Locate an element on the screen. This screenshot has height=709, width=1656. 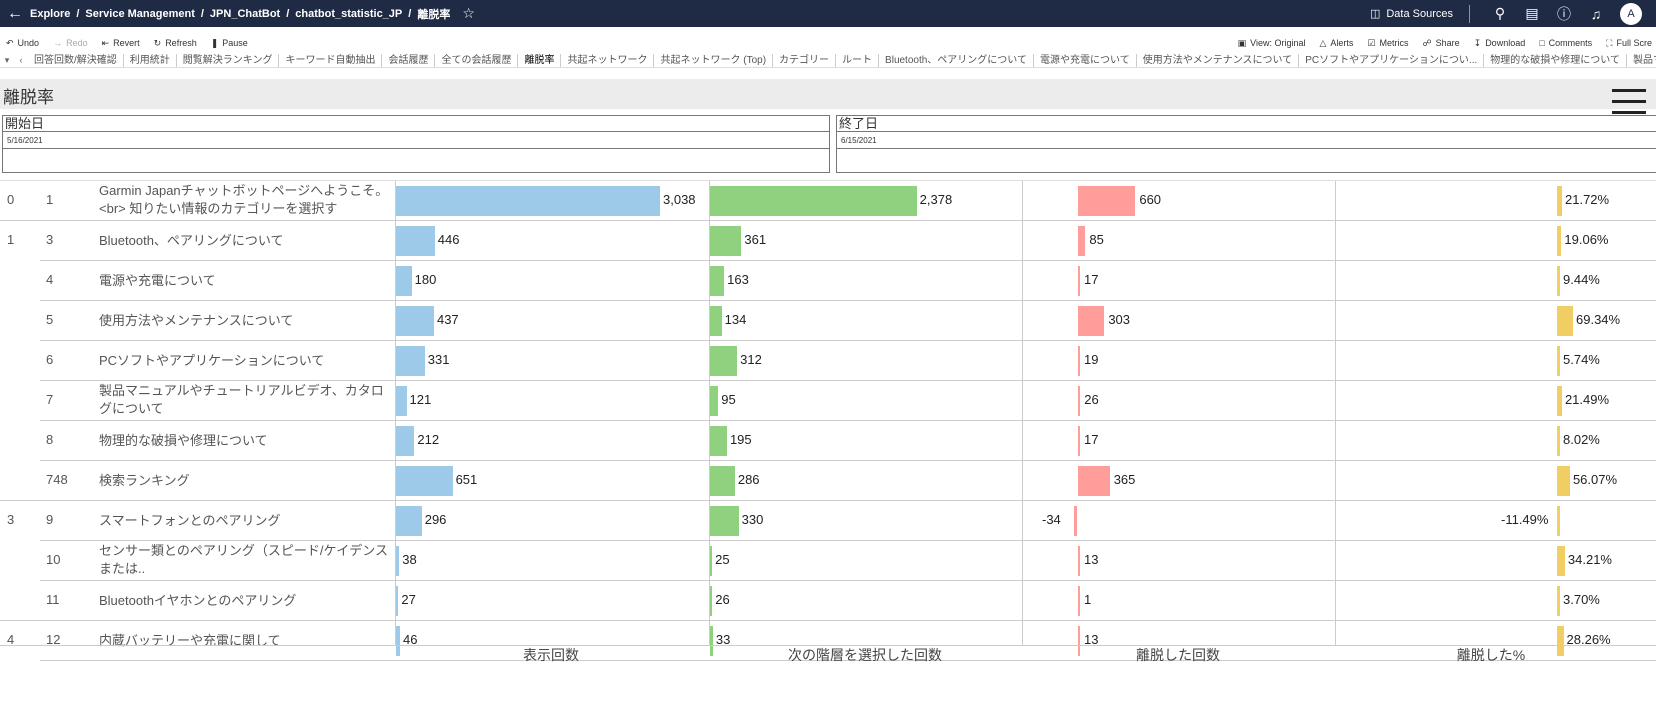
column-header-views: 表示回数 is located at coordinates (551, 655).